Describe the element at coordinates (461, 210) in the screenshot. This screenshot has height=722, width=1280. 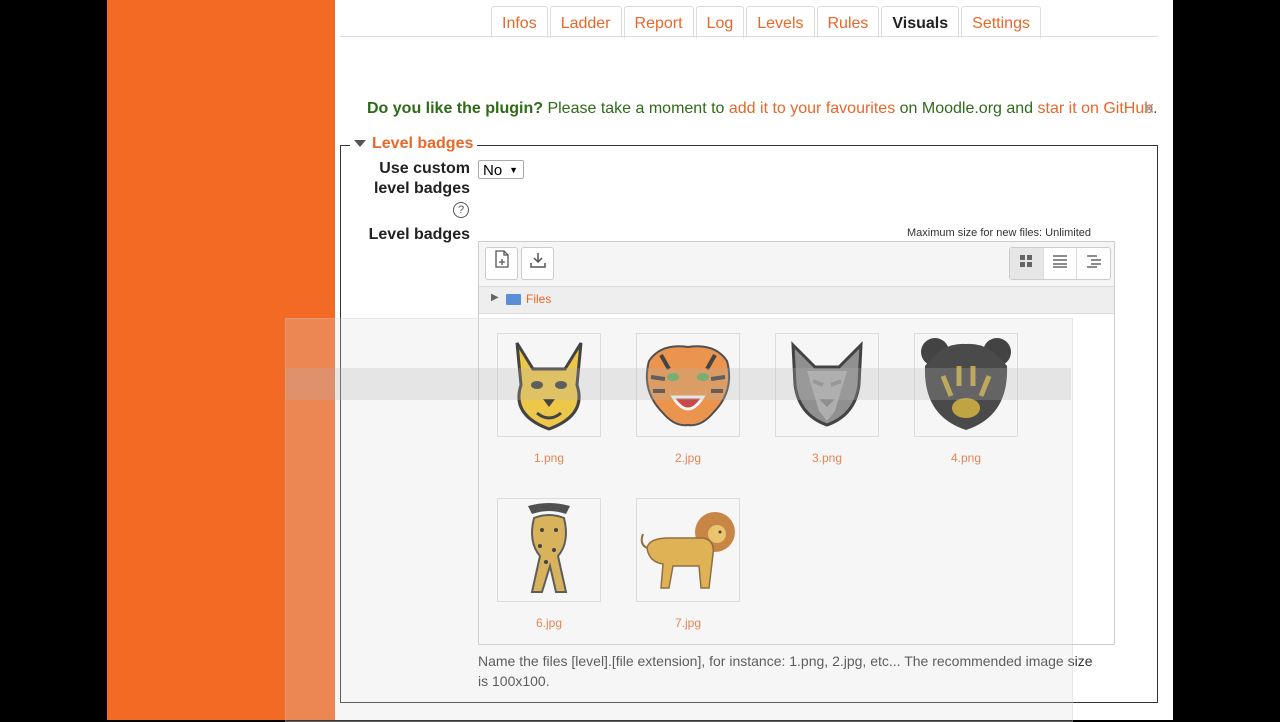
I see `help-icon: ?` at that location.